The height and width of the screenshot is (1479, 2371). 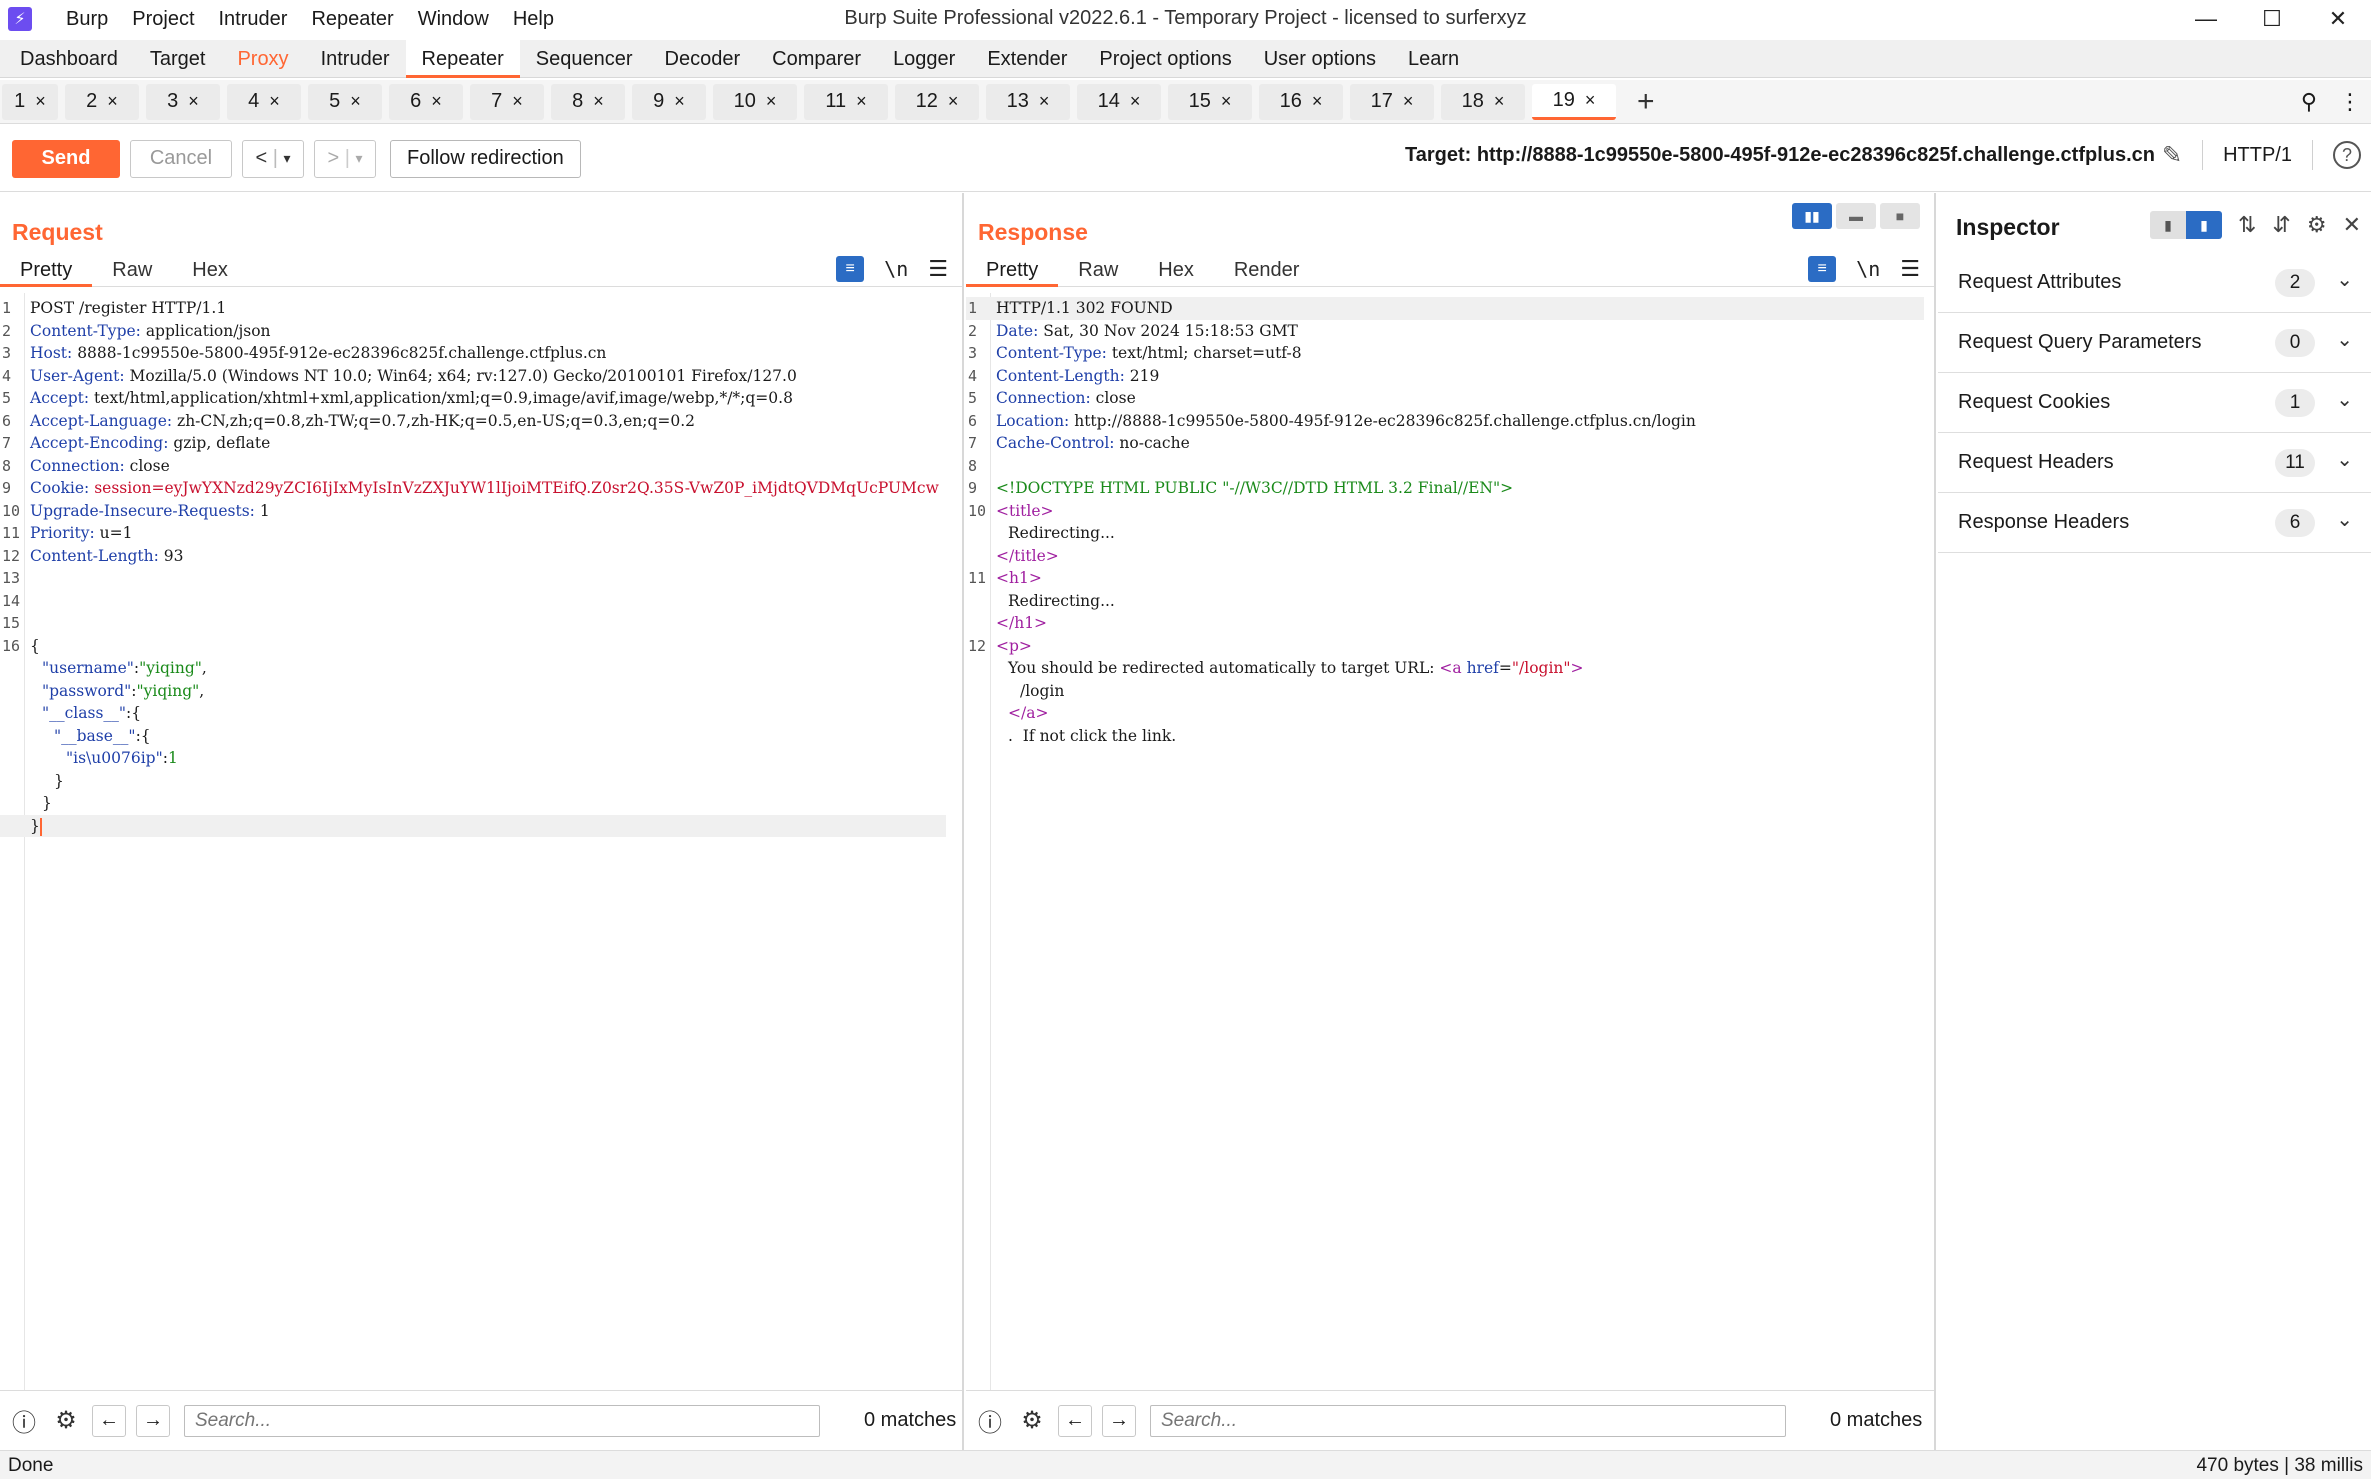 What do you see at coordinates (1028, 101) in the screenshot?
I see `repeater-tab-13: 13 ×` at bounding box center [1028, 101].